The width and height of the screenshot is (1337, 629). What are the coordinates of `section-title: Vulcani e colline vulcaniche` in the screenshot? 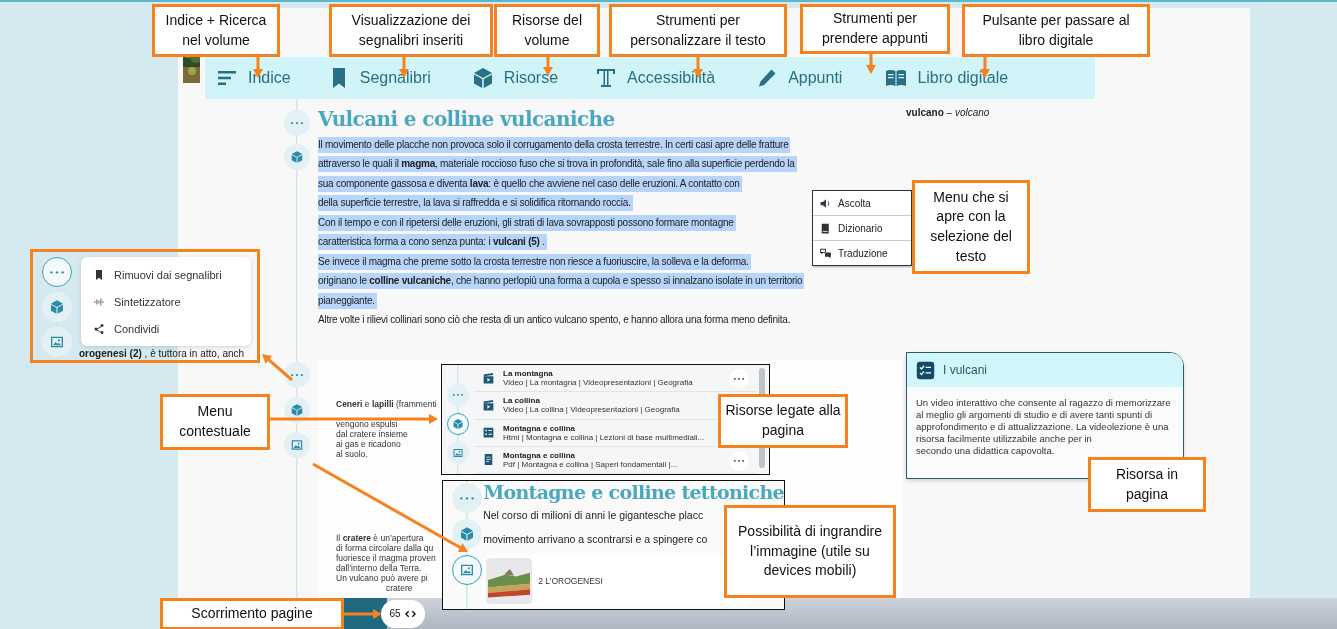 It's located at (467, 119).